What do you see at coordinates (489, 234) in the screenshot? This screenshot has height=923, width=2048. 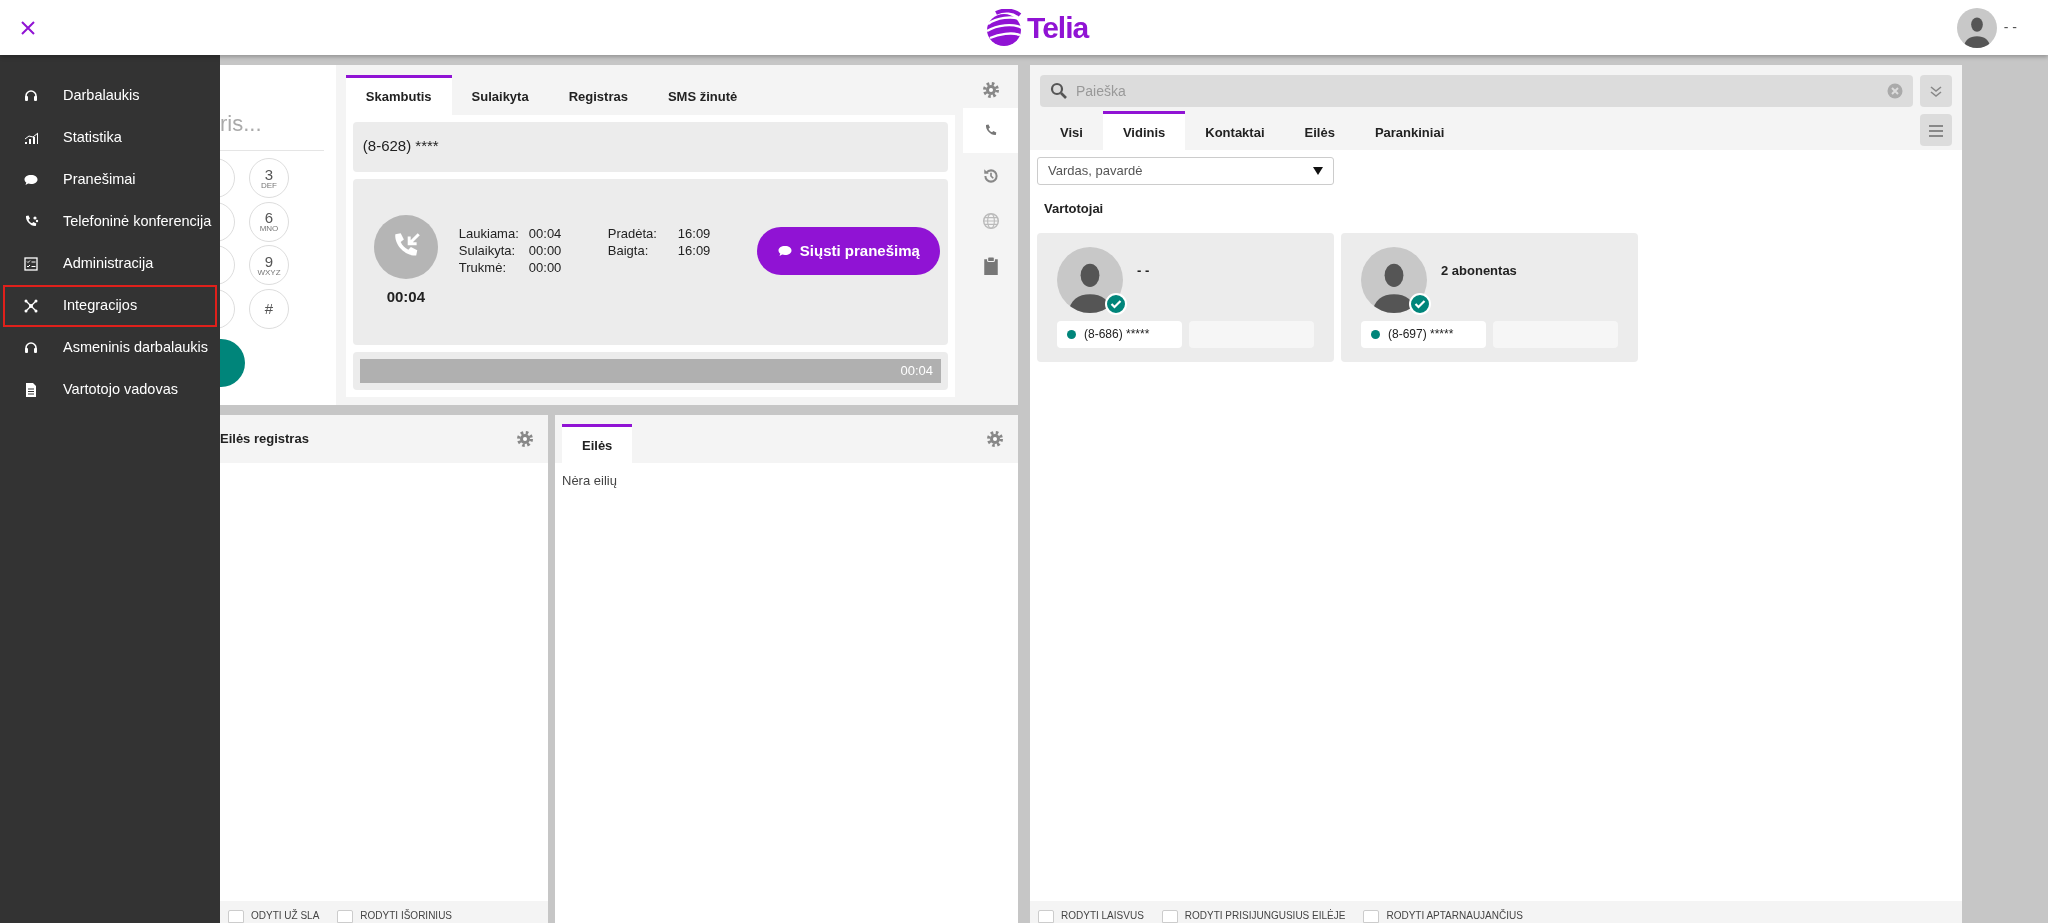 I see `stat-label: Laukiama:` at bounding box center [489, 234].